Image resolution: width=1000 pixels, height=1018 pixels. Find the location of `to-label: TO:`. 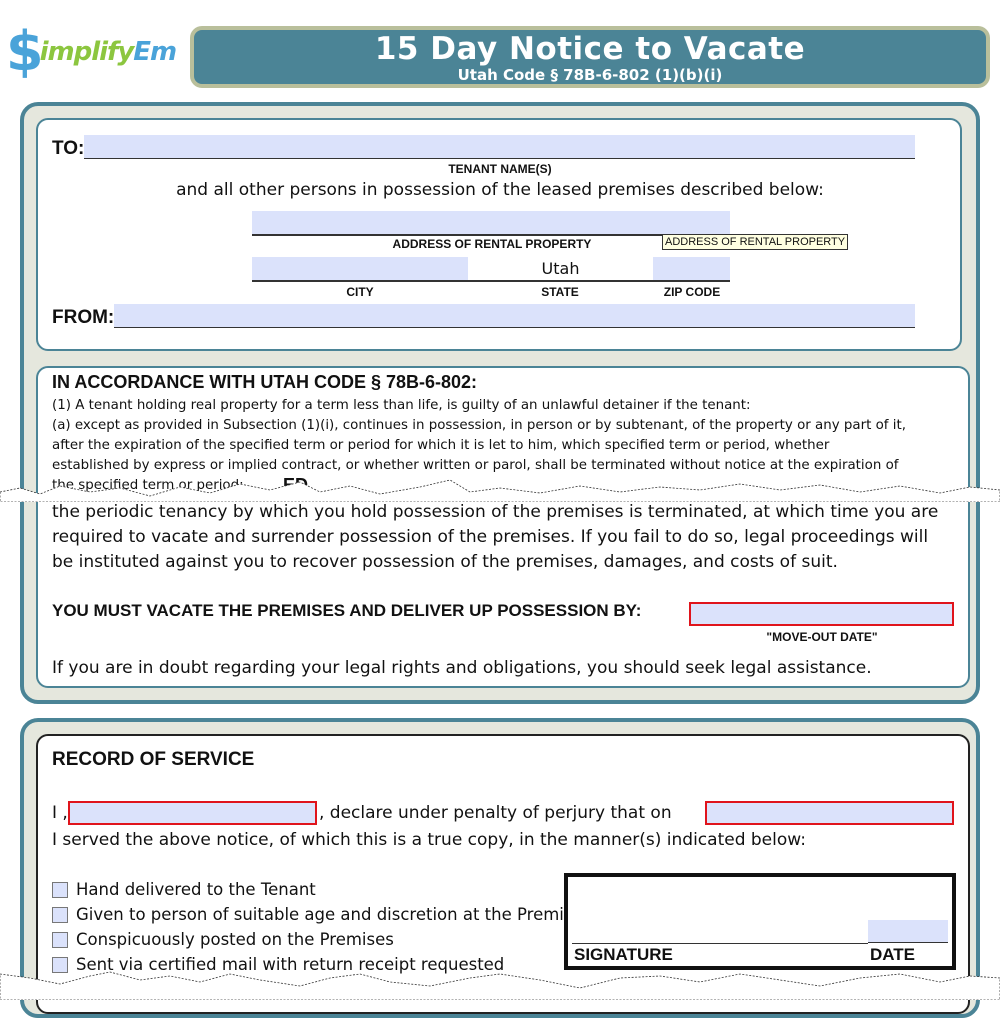

to-label: TO: is located at coordinates (68, 148).